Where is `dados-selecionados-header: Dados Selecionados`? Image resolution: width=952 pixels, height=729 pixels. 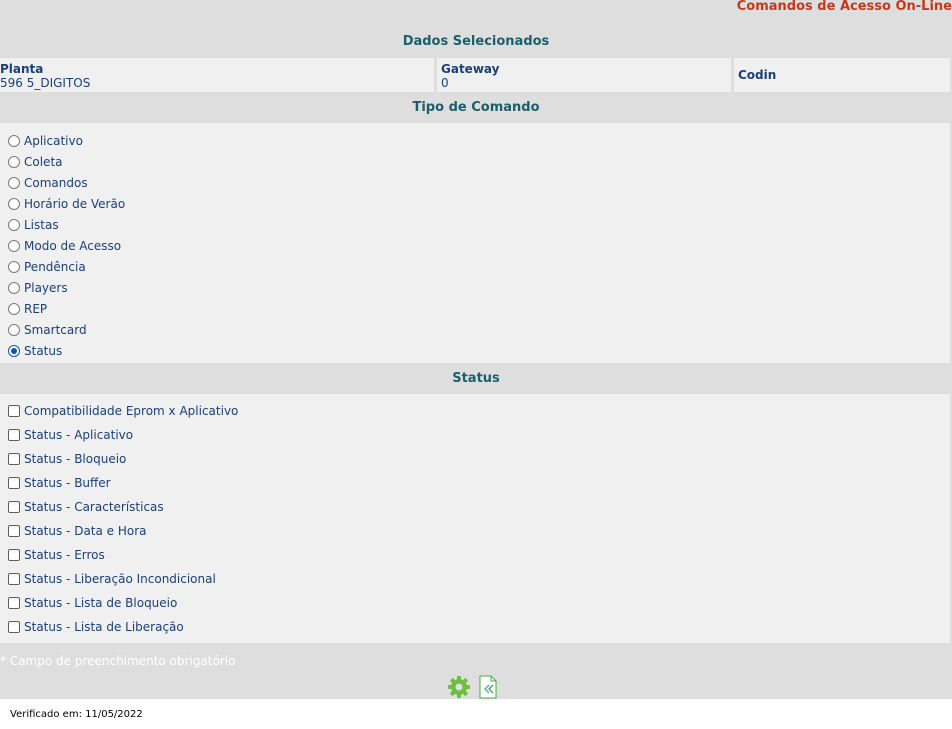
dados-selecionados-header: Dados Selecionados is located at coordinates (476, 41).